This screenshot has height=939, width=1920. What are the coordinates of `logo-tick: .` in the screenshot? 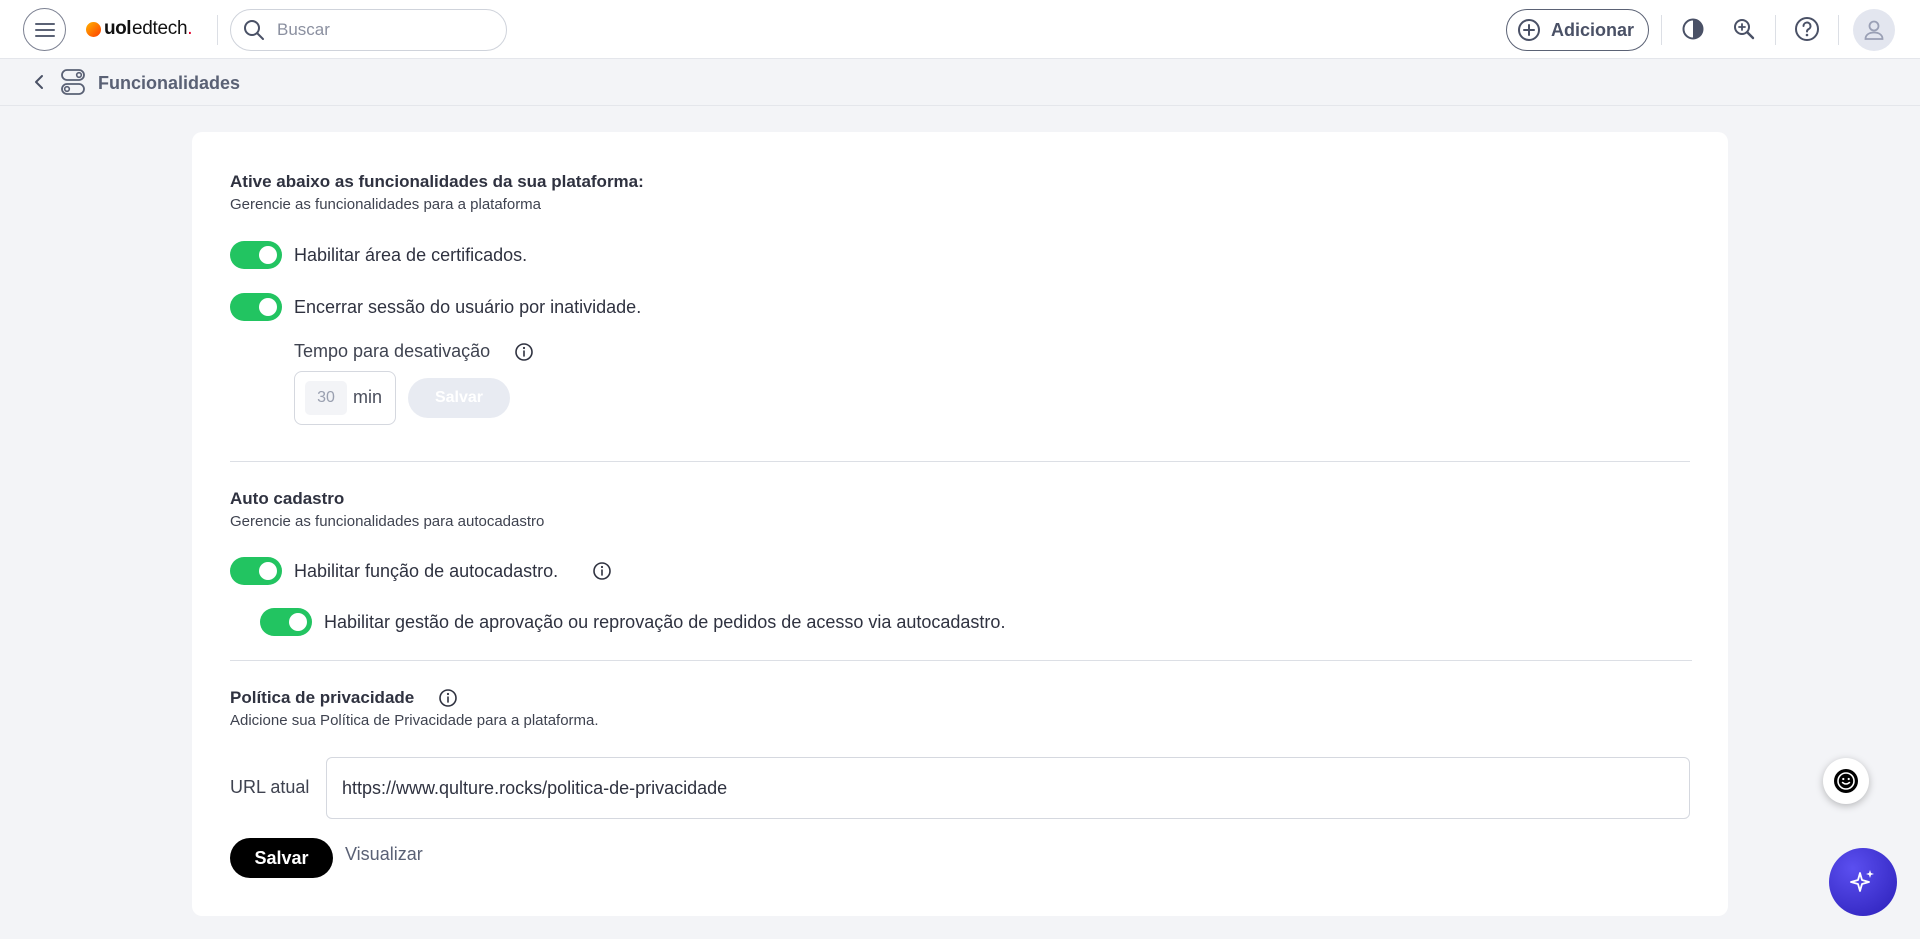 It's located at (190, 28).